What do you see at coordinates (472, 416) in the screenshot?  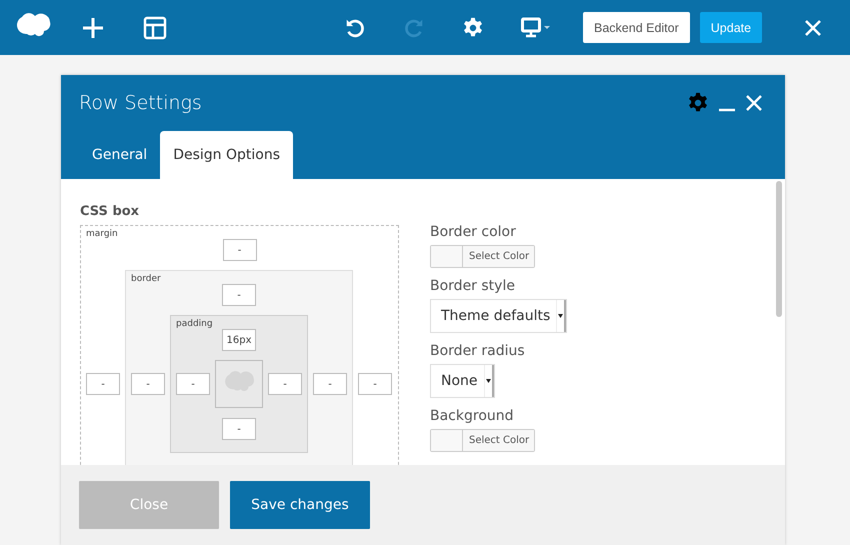 I see `field-label: Background` at bounding box center [472, 416].